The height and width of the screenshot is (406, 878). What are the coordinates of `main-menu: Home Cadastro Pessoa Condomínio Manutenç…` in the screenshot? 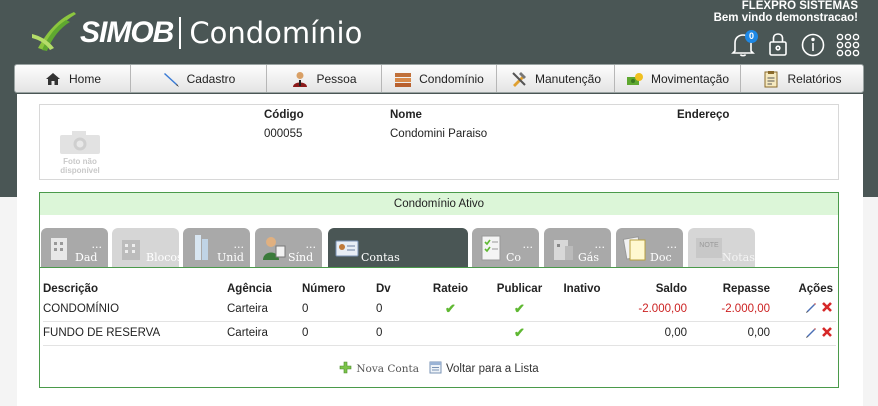 It's located at (439, 78).